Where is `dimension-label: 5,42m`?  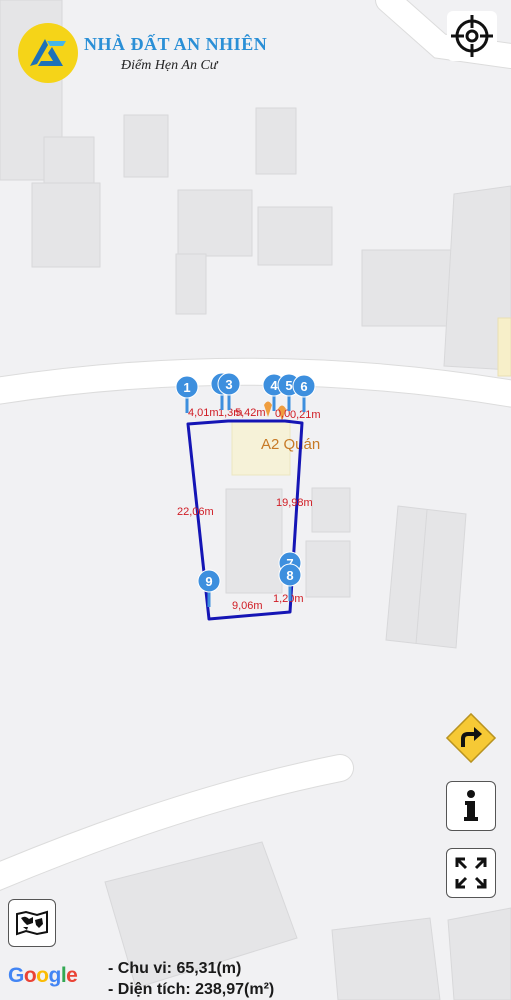
dimension-label: 5,42m is located at coordinates (250, 413).